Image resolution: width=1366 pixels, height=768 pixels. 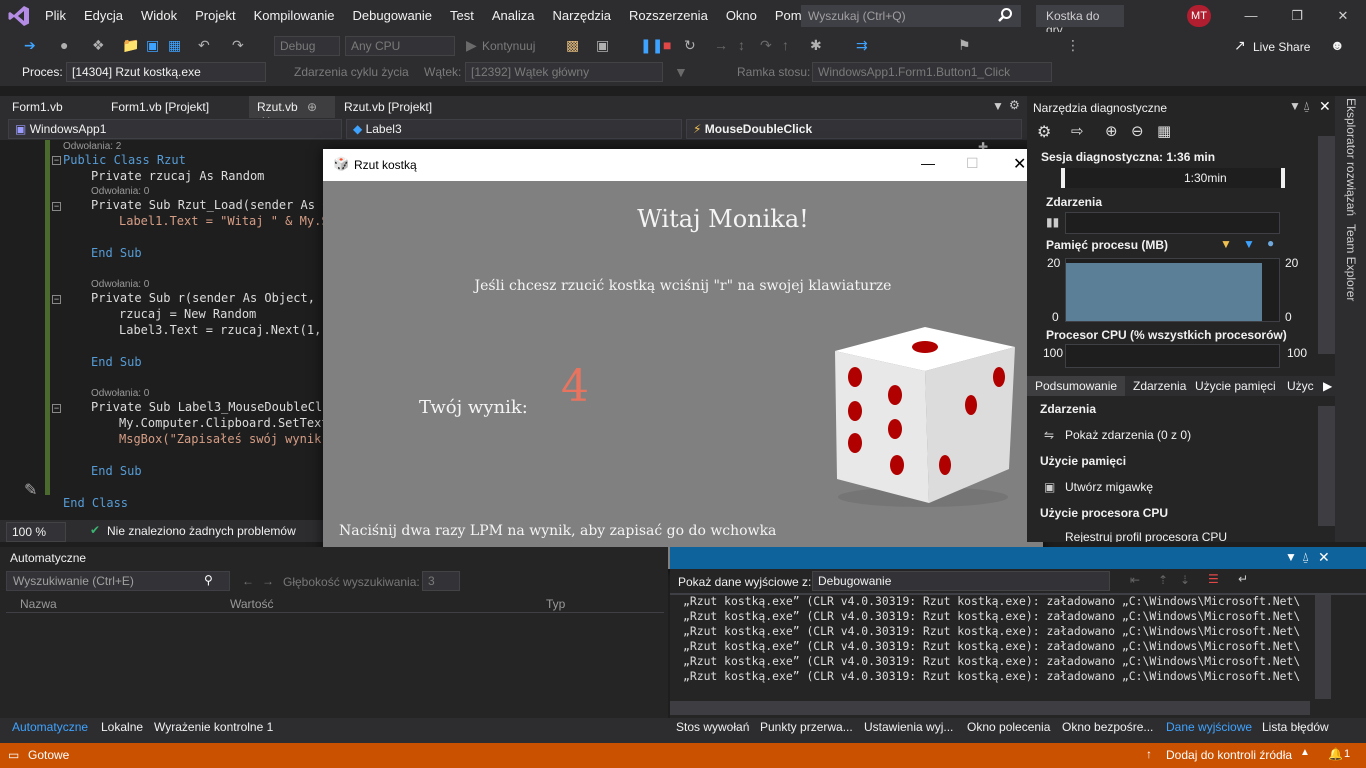 What do you see at coordinates (1052, 222) in the screenshot?
I see `pause-icon: ▮▮` at bounding box center [1052, 222].